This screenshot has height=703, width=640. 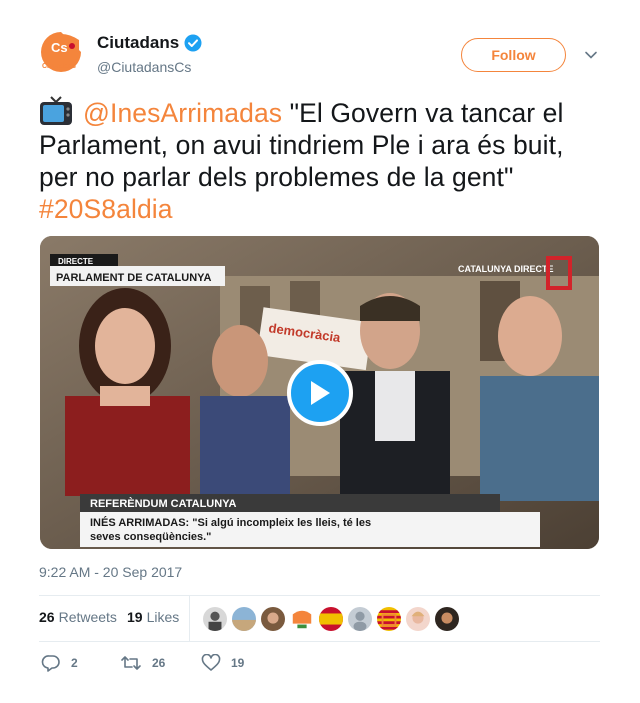 What do you see at coordinates (138, 43) in the screenshot?
I see `author-name-text: Ciutadans` at bounding box center [138, 43].